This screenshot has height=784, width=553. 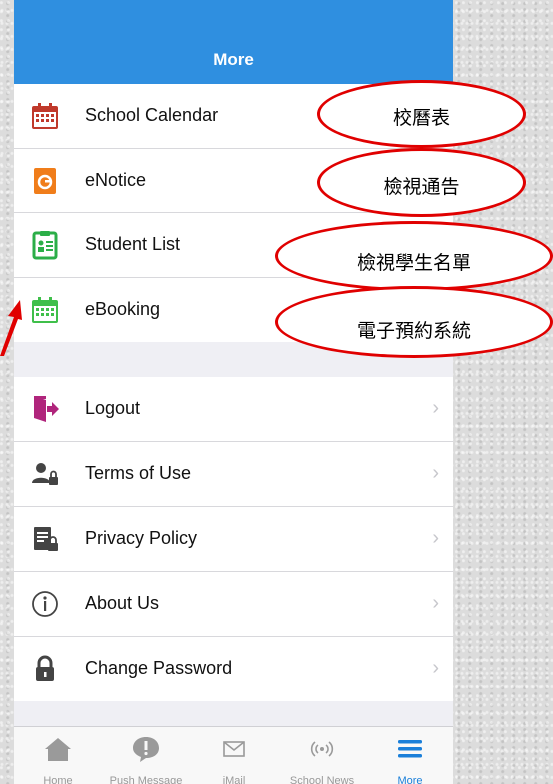 I want to click on menu-item-label: Logout, so click(x=113, y=408).